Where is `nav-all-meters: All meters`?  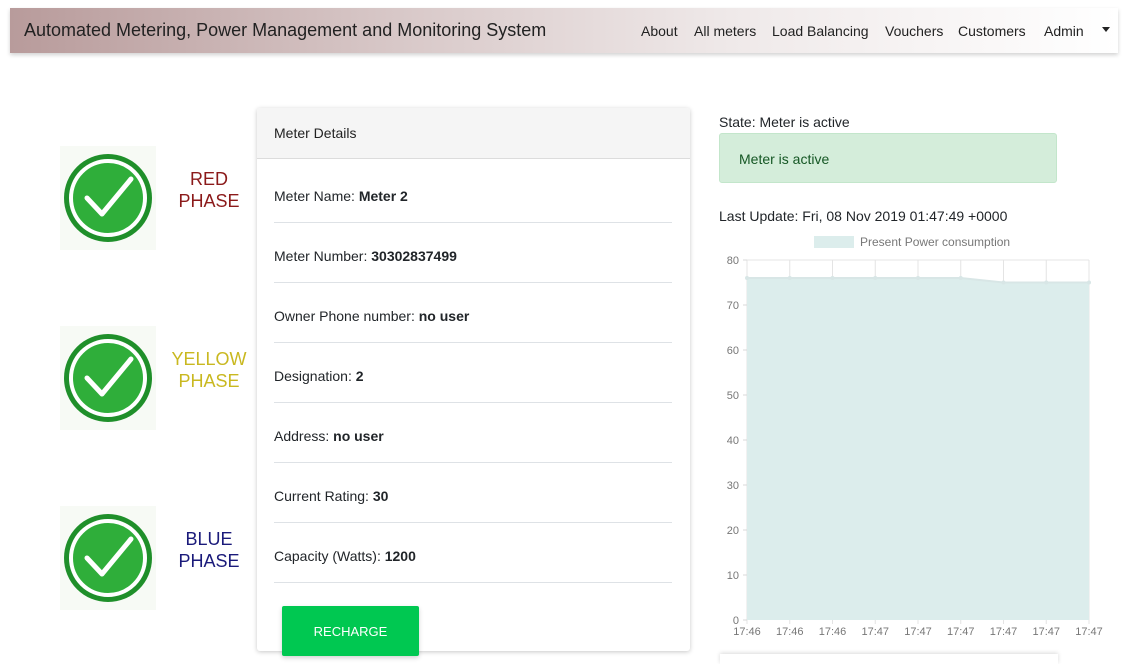 nav-all-meters: All meters is located at coordinates (725, 31).